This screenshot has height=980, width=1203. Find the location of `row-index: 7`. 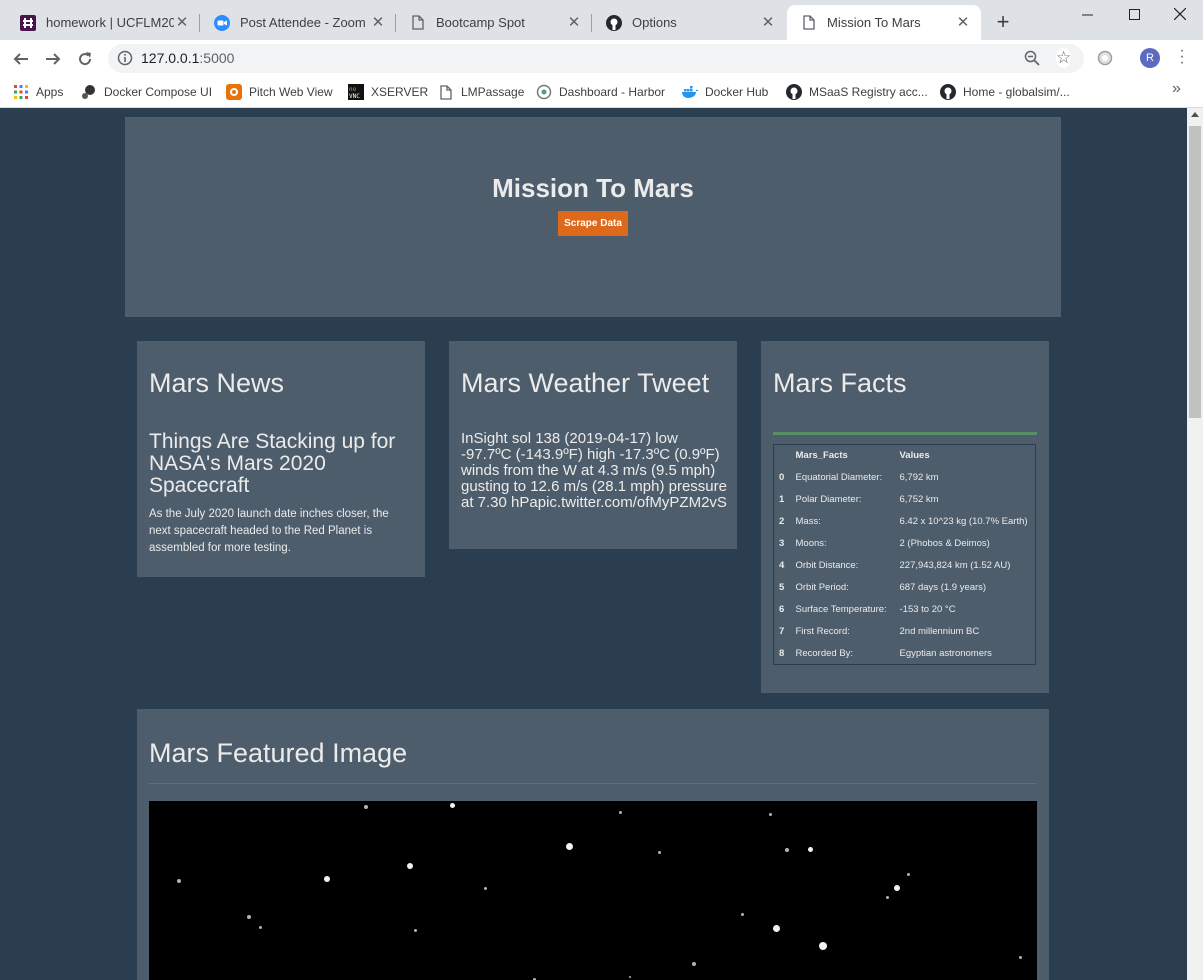

row-index: 7 is located at coordinates (782, 631).